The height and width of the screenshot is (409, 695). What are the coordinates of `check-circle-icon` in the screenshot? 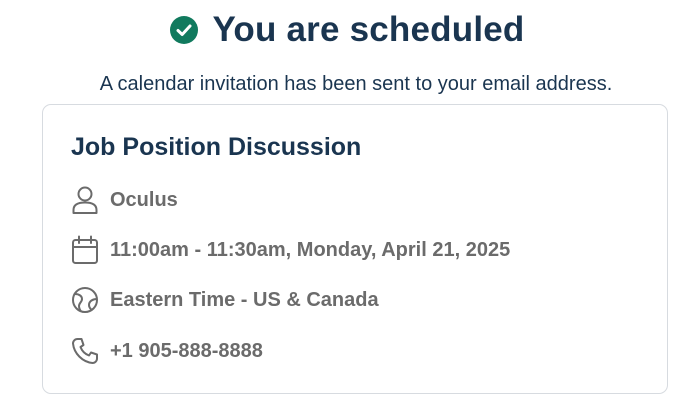 It's located at (184, 30).